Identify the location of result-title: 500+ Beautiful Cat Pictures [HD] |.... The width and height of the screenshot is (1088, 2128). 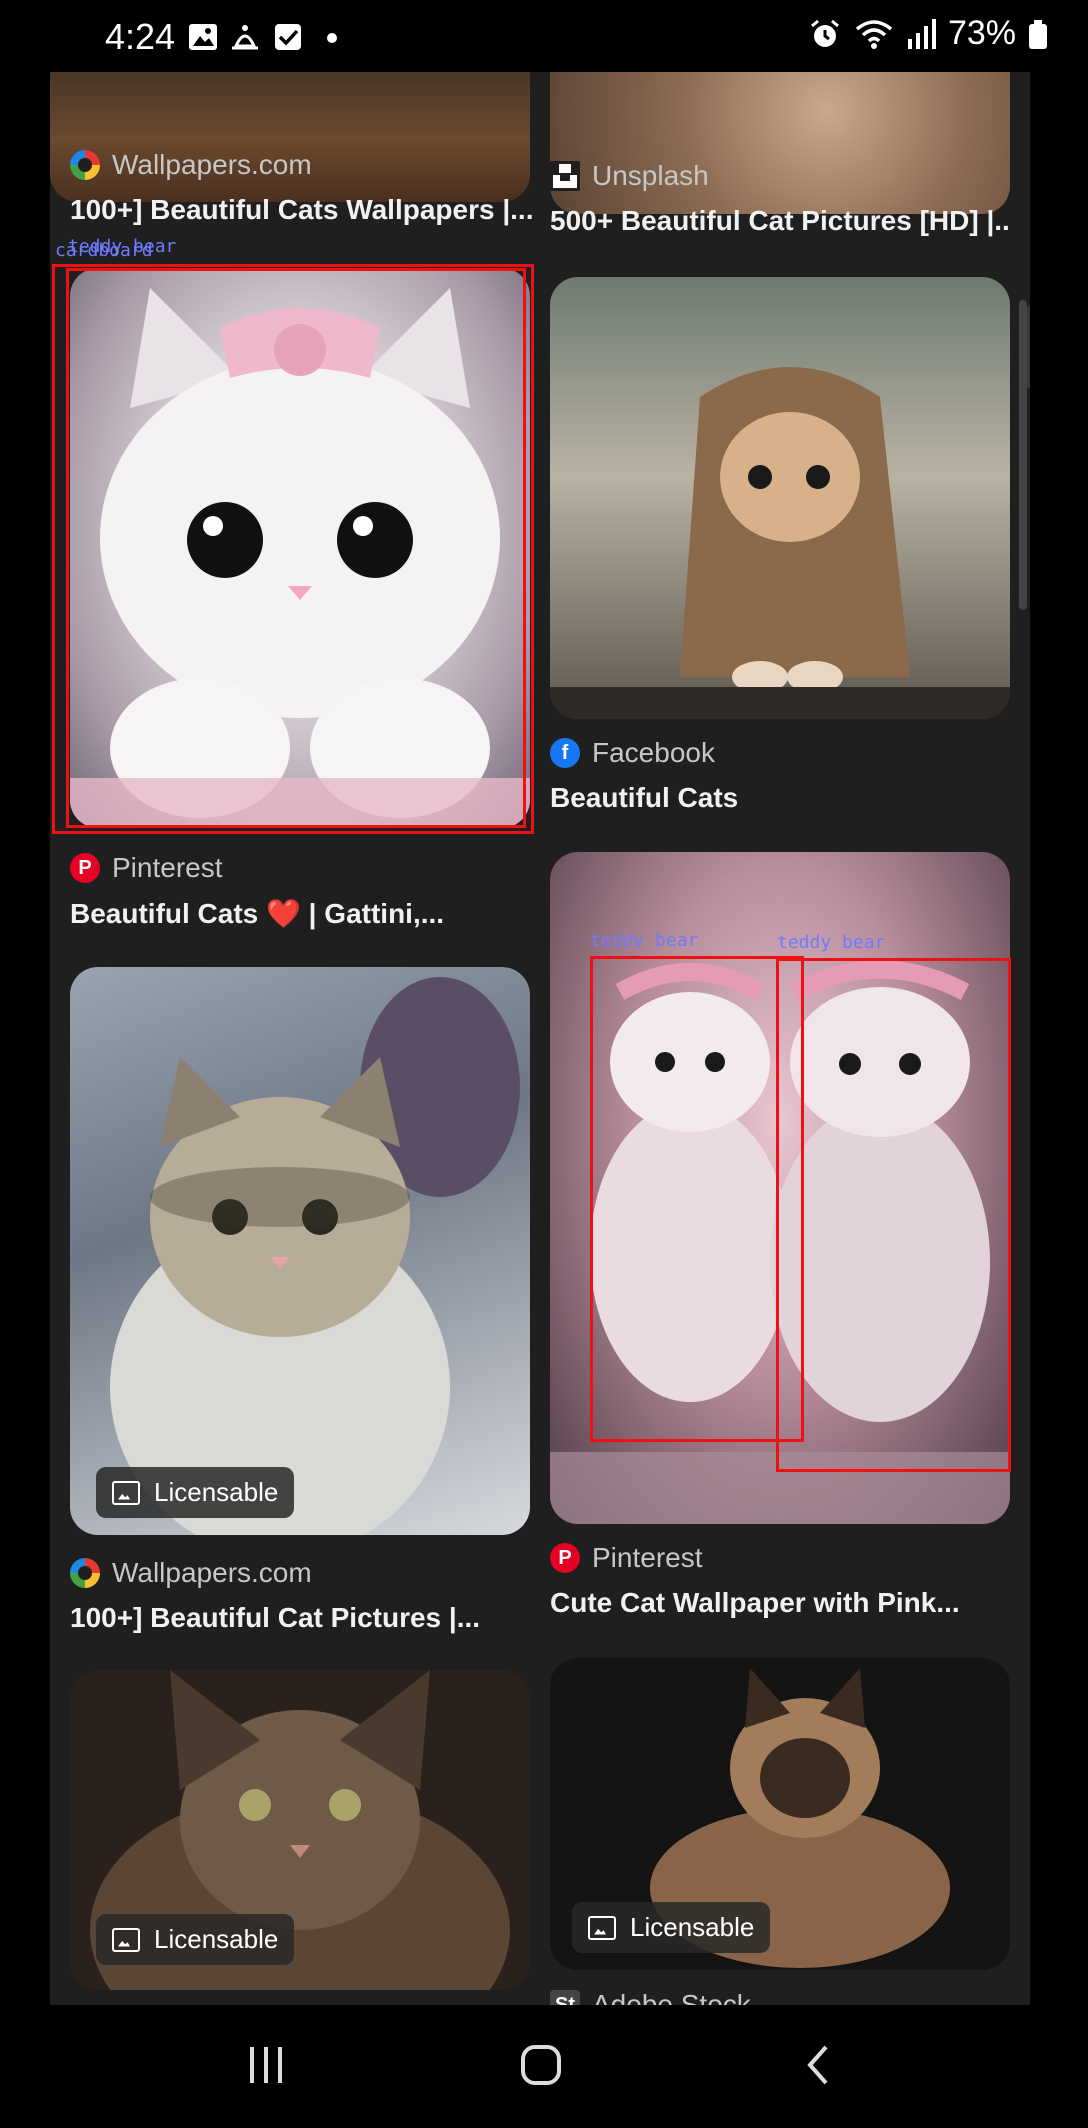
(780, 221).